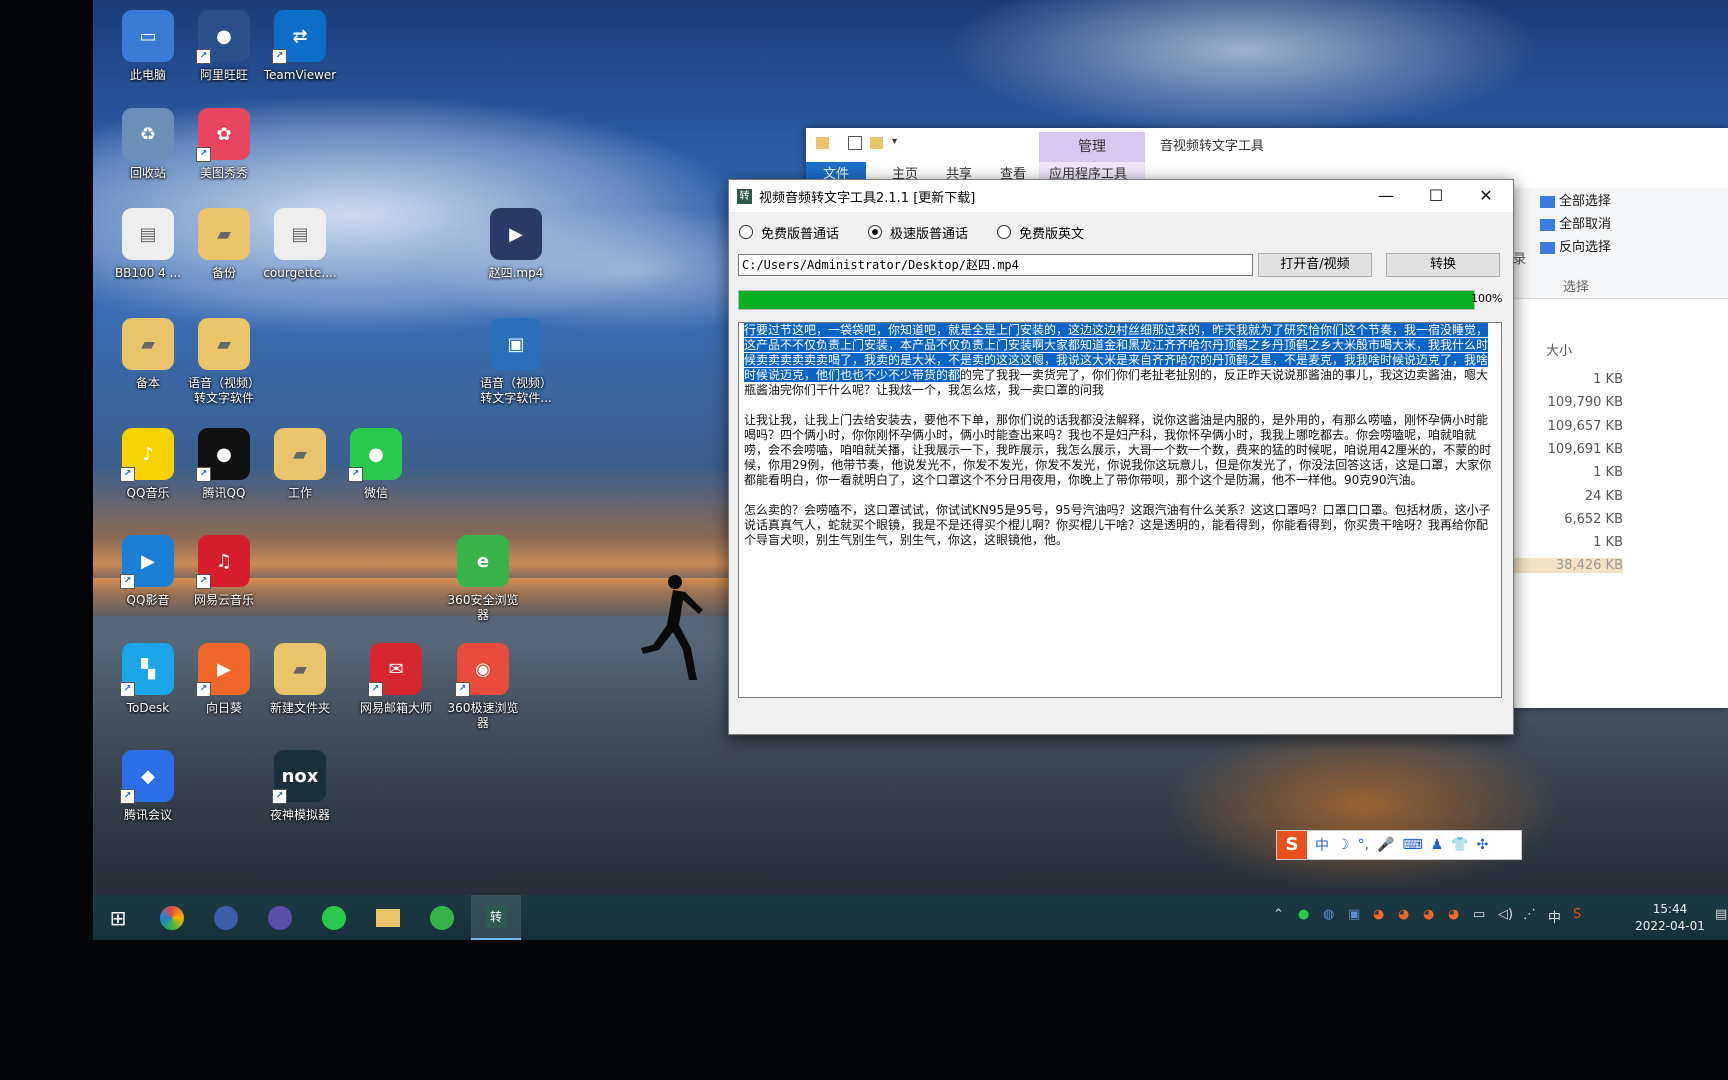 This screenshot has width=1728, height=1080. I want to click on radio-free-mandarin: 免费版普通话, so click(789, 232).